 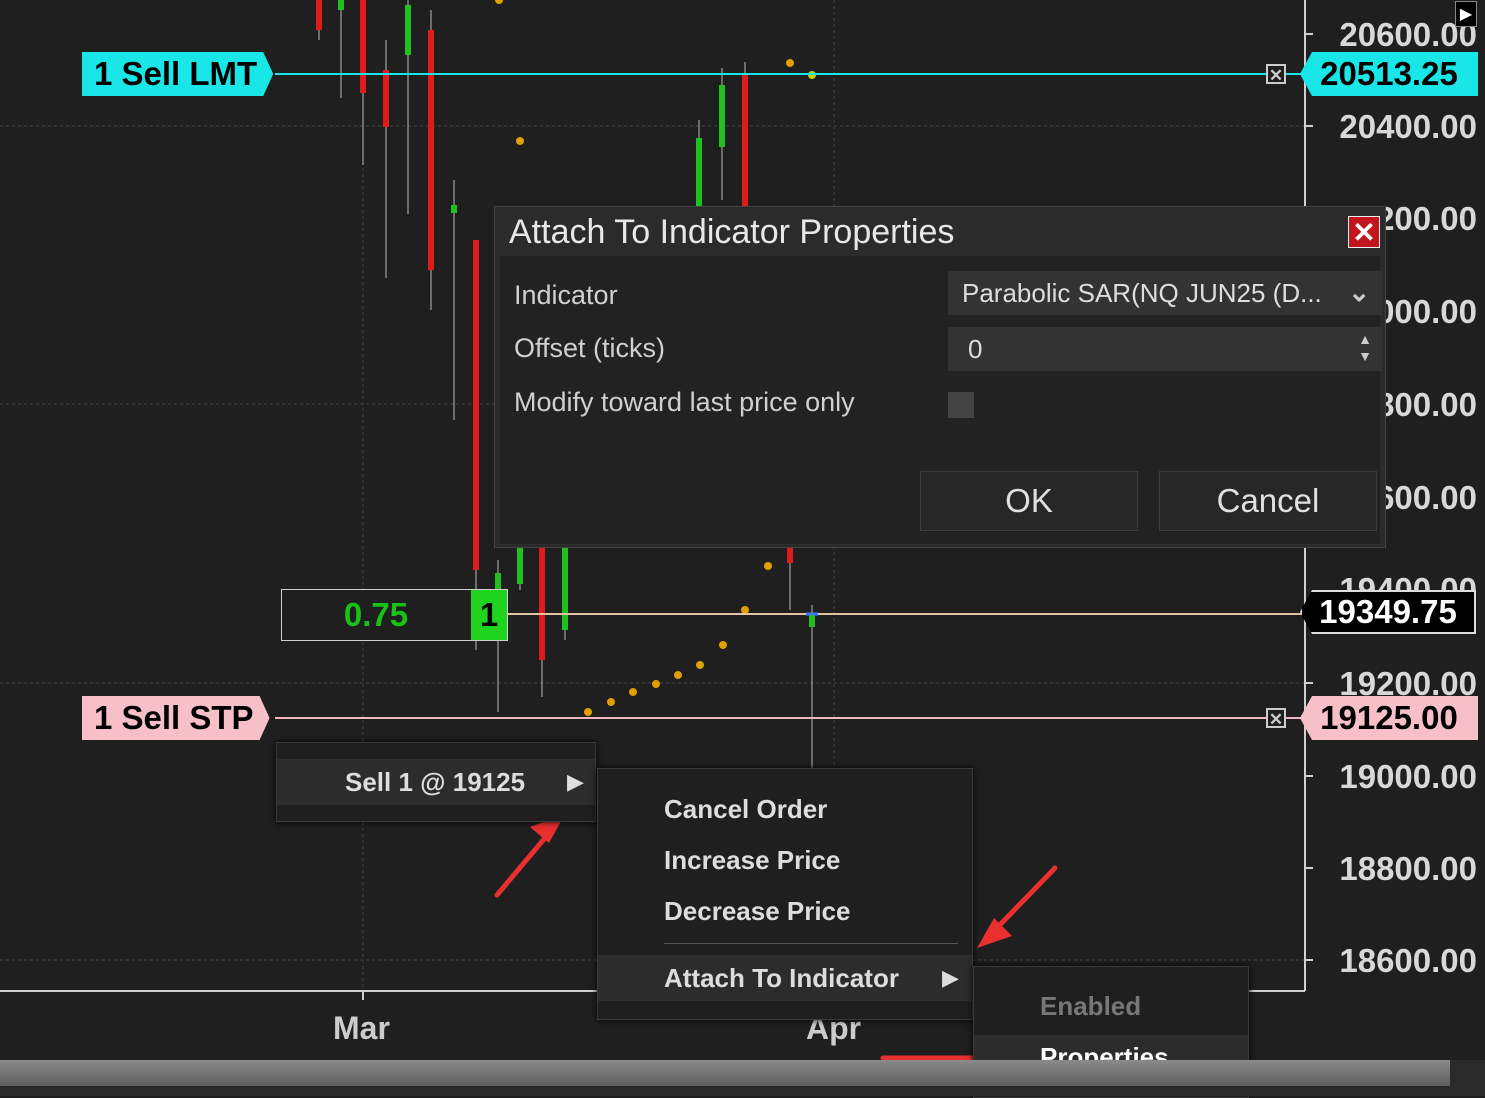 I want to click on offset-value: 0, so click(x=975, y=348).